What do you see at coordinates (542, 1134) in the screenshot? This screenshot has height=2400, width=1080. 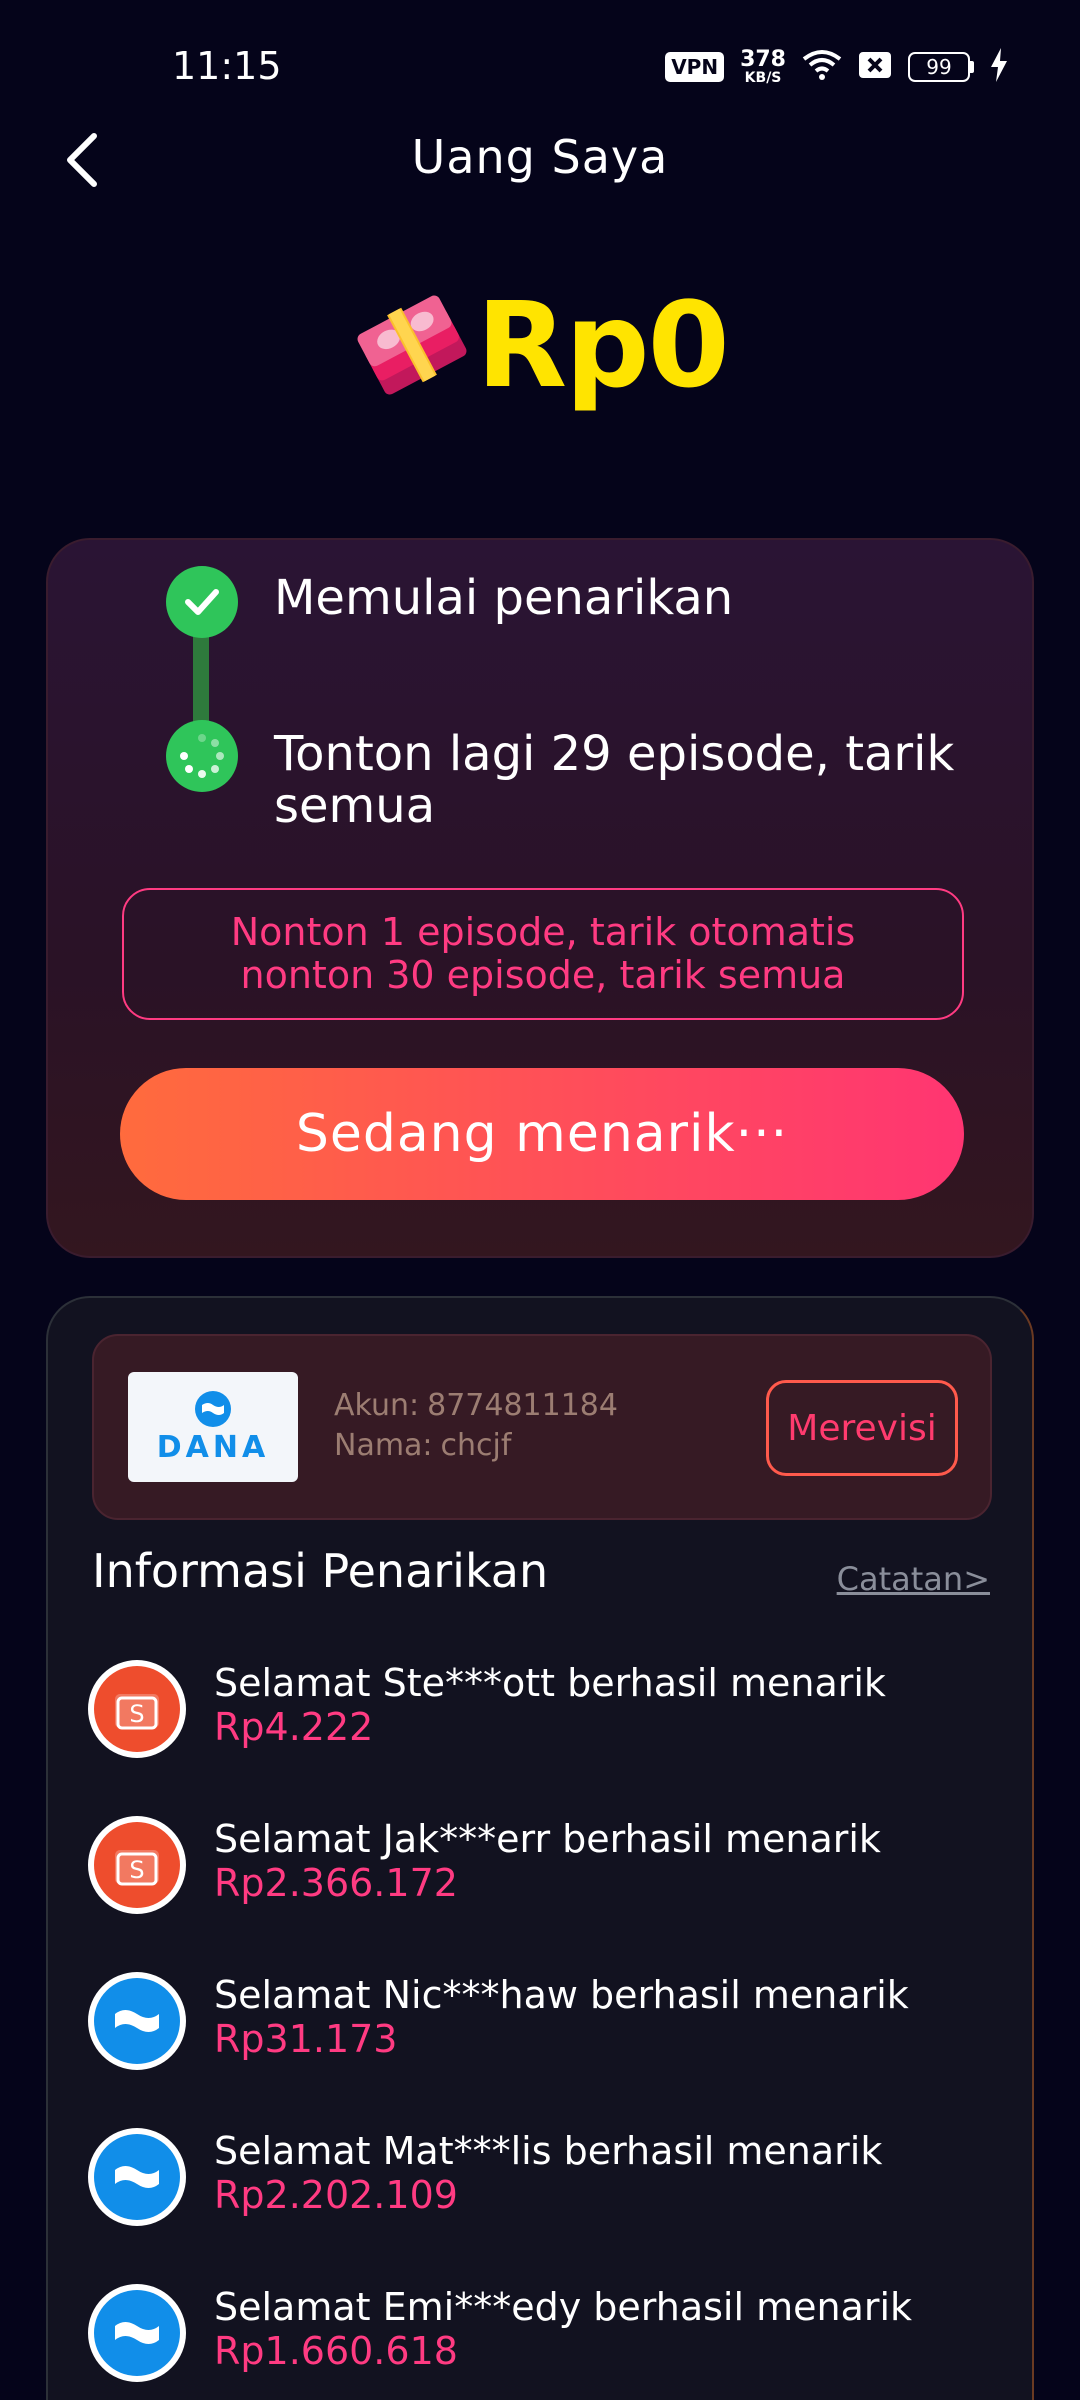 I see `withdraw-button: Sedang menarik···` at bounding box center [542, 1134].